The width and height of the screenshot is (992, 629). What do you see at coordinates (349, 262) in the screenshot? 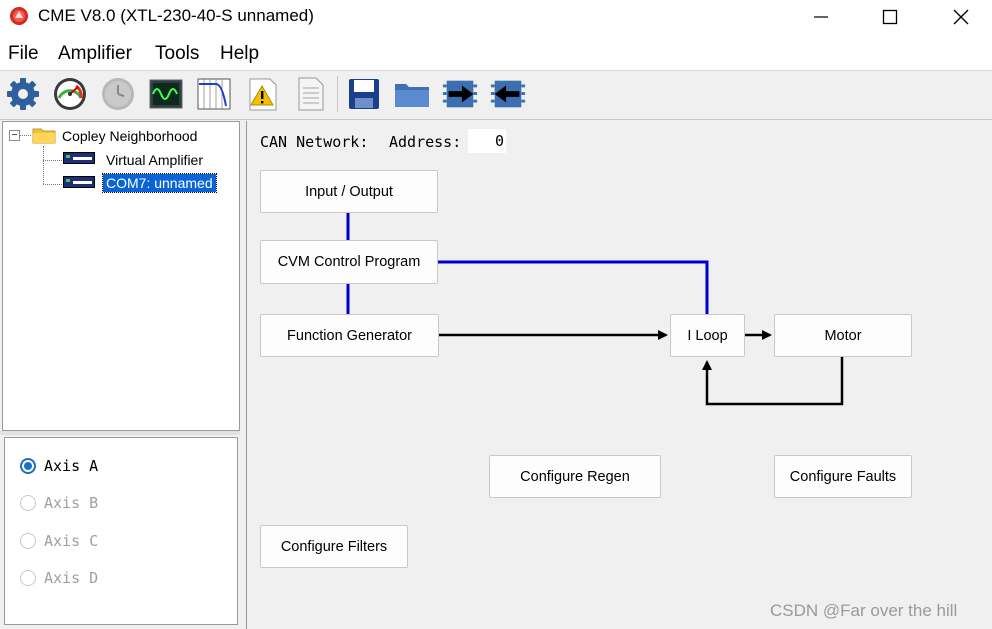
I see `cvm-control-program-button: CVM Control Program` at bounding box center [349, 262].